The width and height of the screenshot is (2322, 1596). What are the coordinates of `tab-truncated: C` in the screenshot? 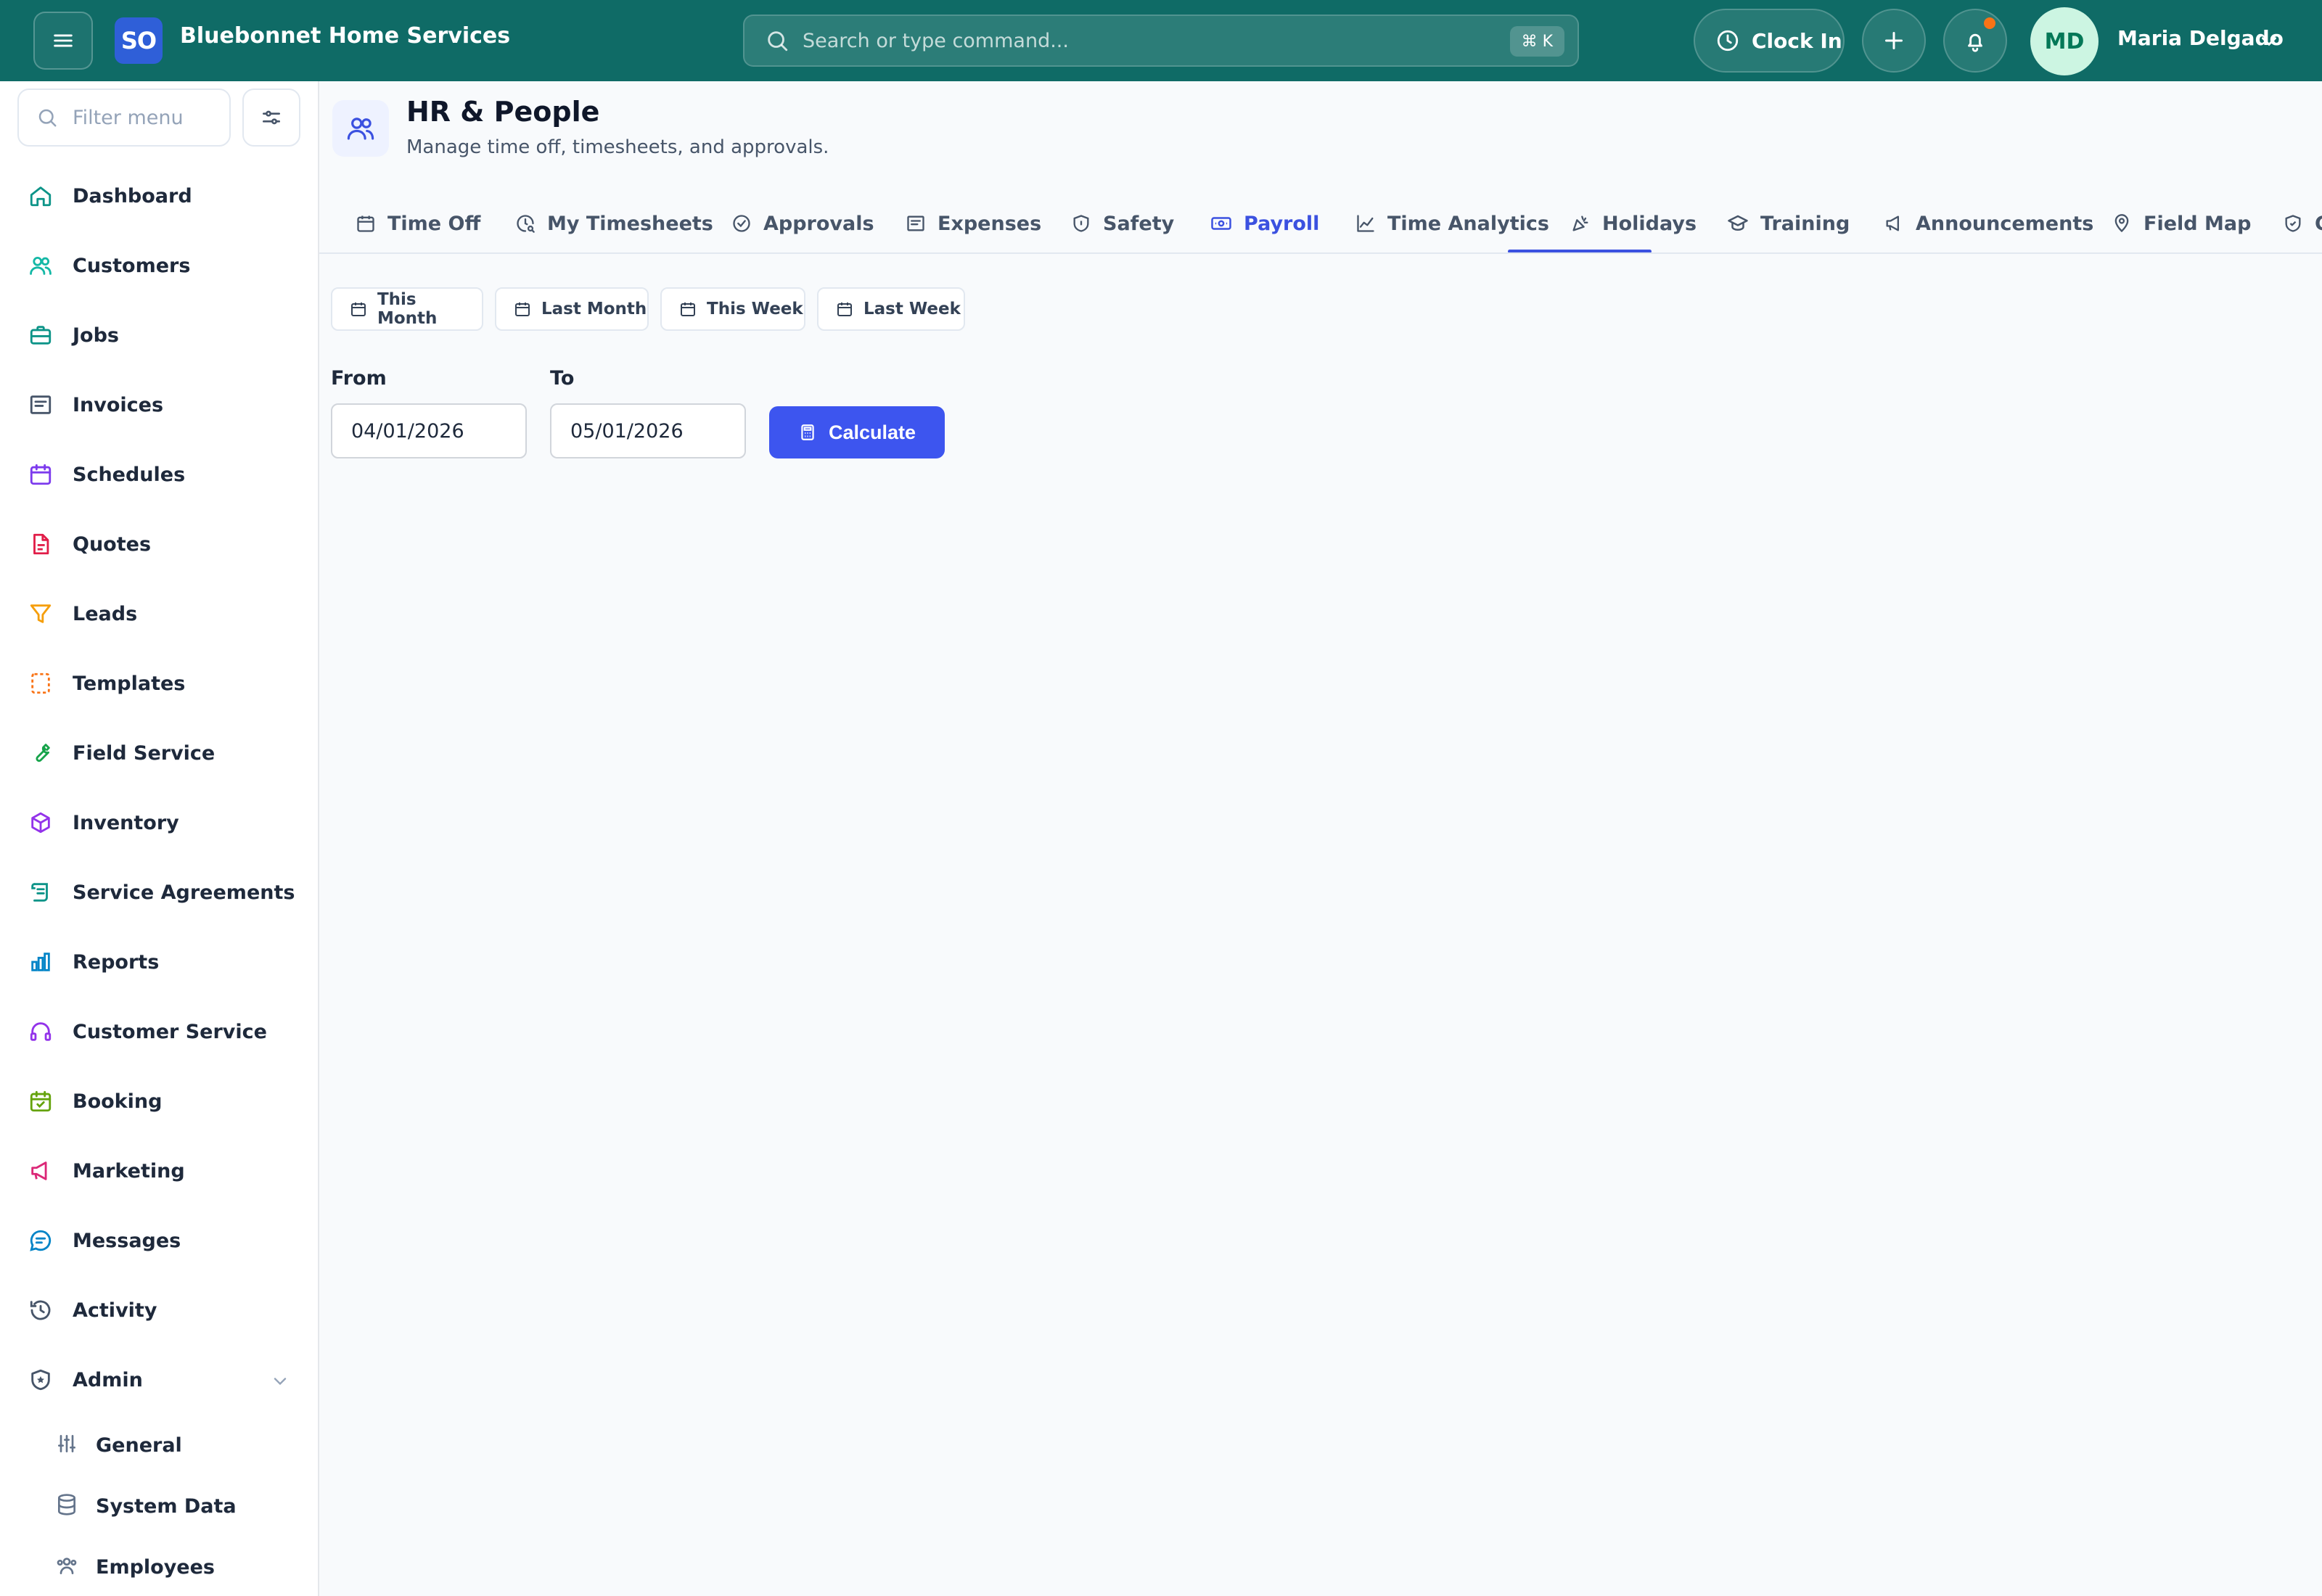 It's located at (2302, 222).